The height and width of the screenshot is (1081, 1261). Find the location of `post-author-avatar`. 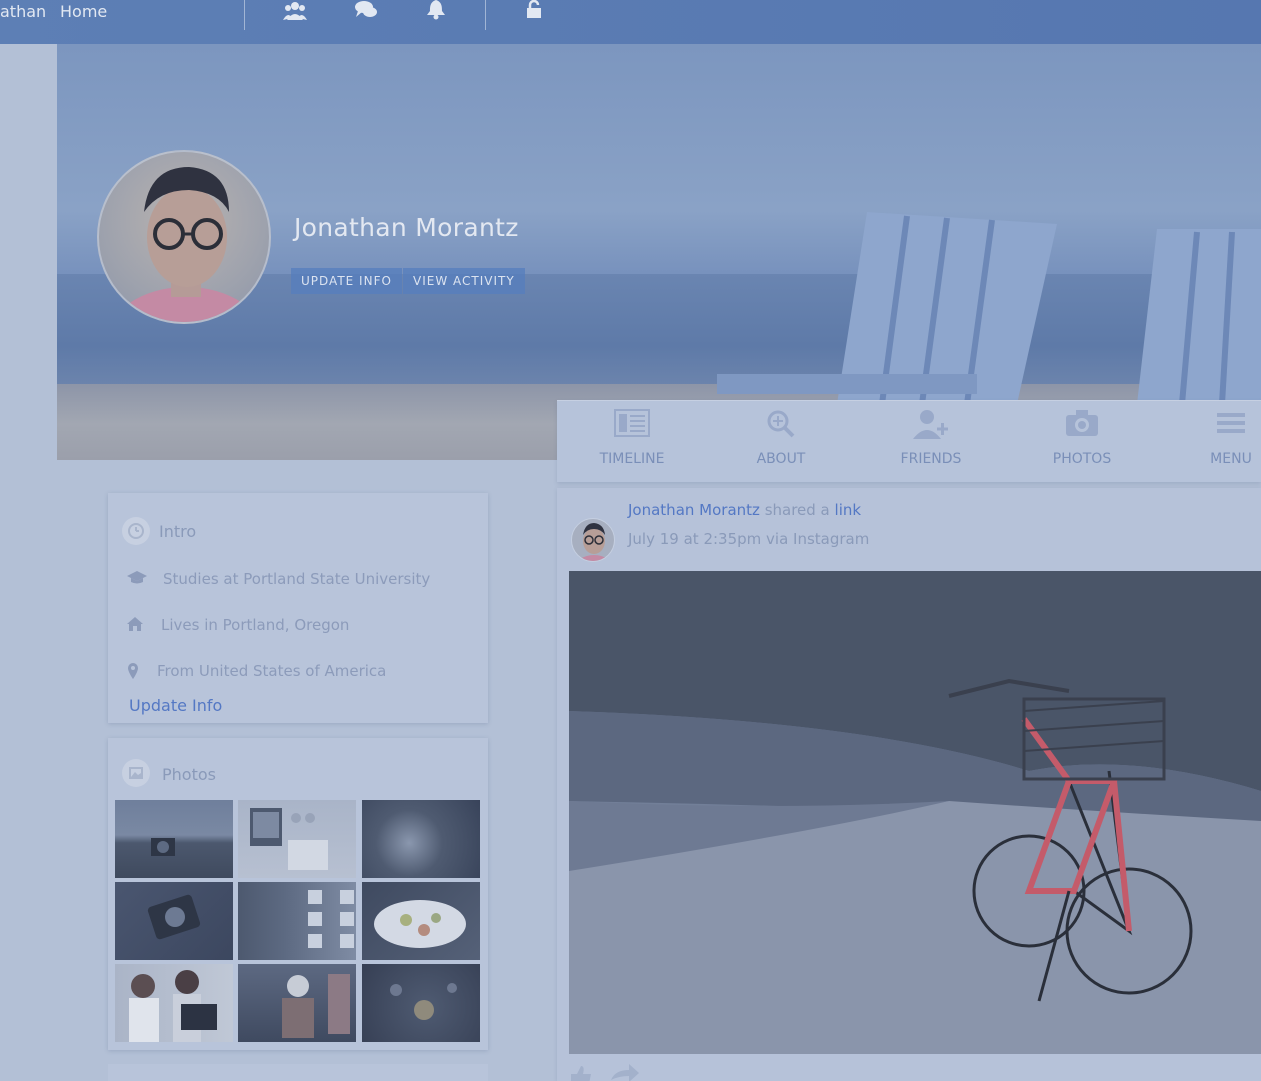

post-author-avatar is located at coordinates (593, 540).